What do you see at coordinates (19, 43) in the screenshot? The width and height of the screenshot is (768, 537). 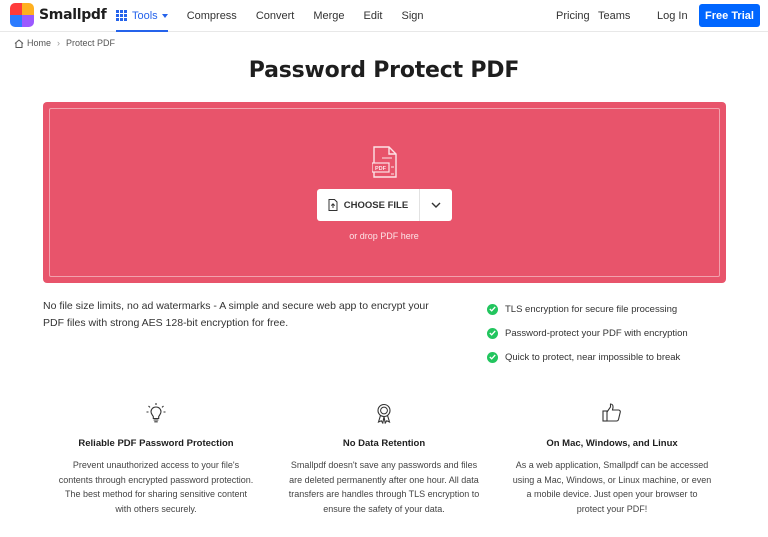 I see `home-icon` at bounding box center [19, 43].